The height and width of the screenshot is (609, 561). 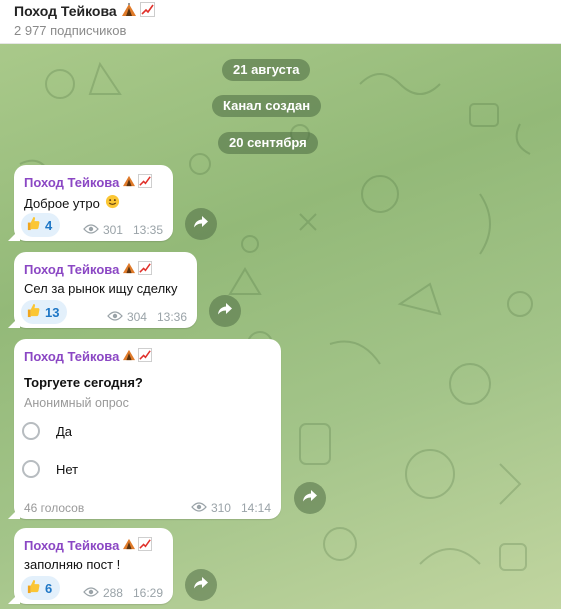 I want to click on message-meta: 304 13:36, so click(x=147, y=317).